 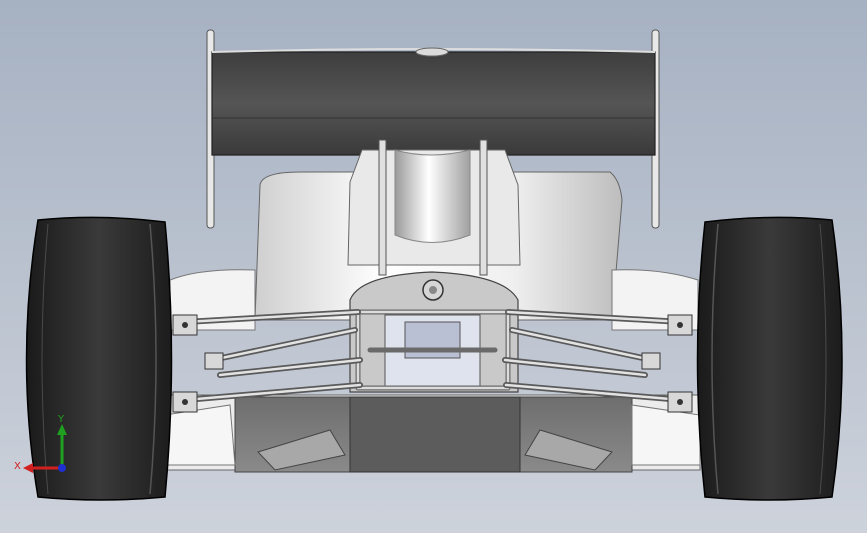 I want to click on triad-y-arrow, so click(x=62, y=429).